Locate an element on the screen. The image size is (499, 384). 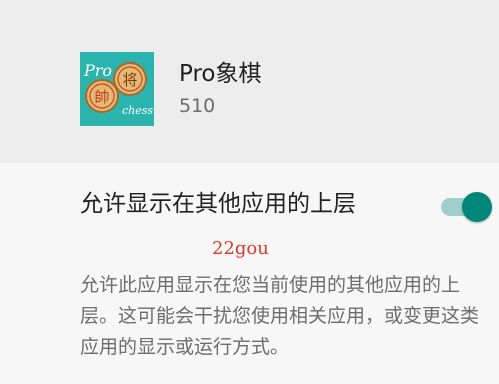
app-name: Pro象棋 is located at coordinates (220, 74).